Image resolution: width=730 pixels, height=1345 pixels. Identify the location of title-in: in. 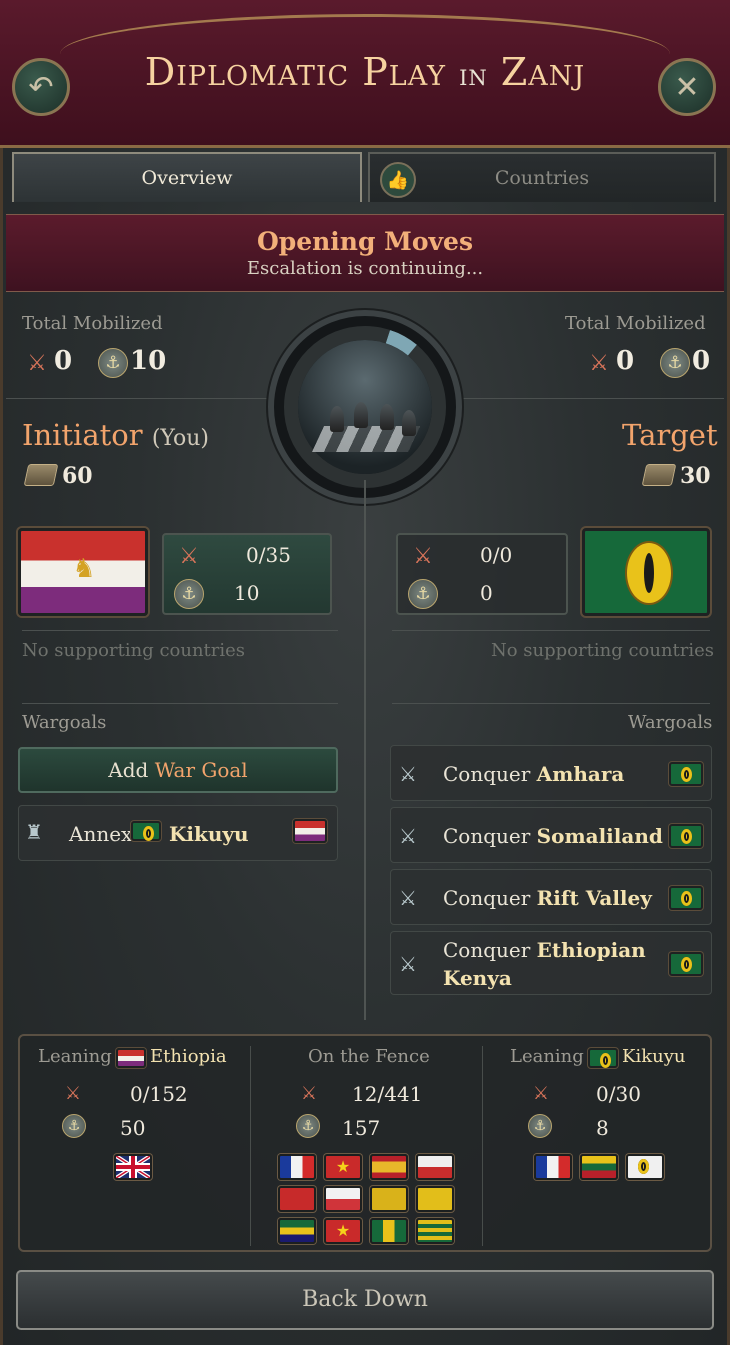
(473, 75).